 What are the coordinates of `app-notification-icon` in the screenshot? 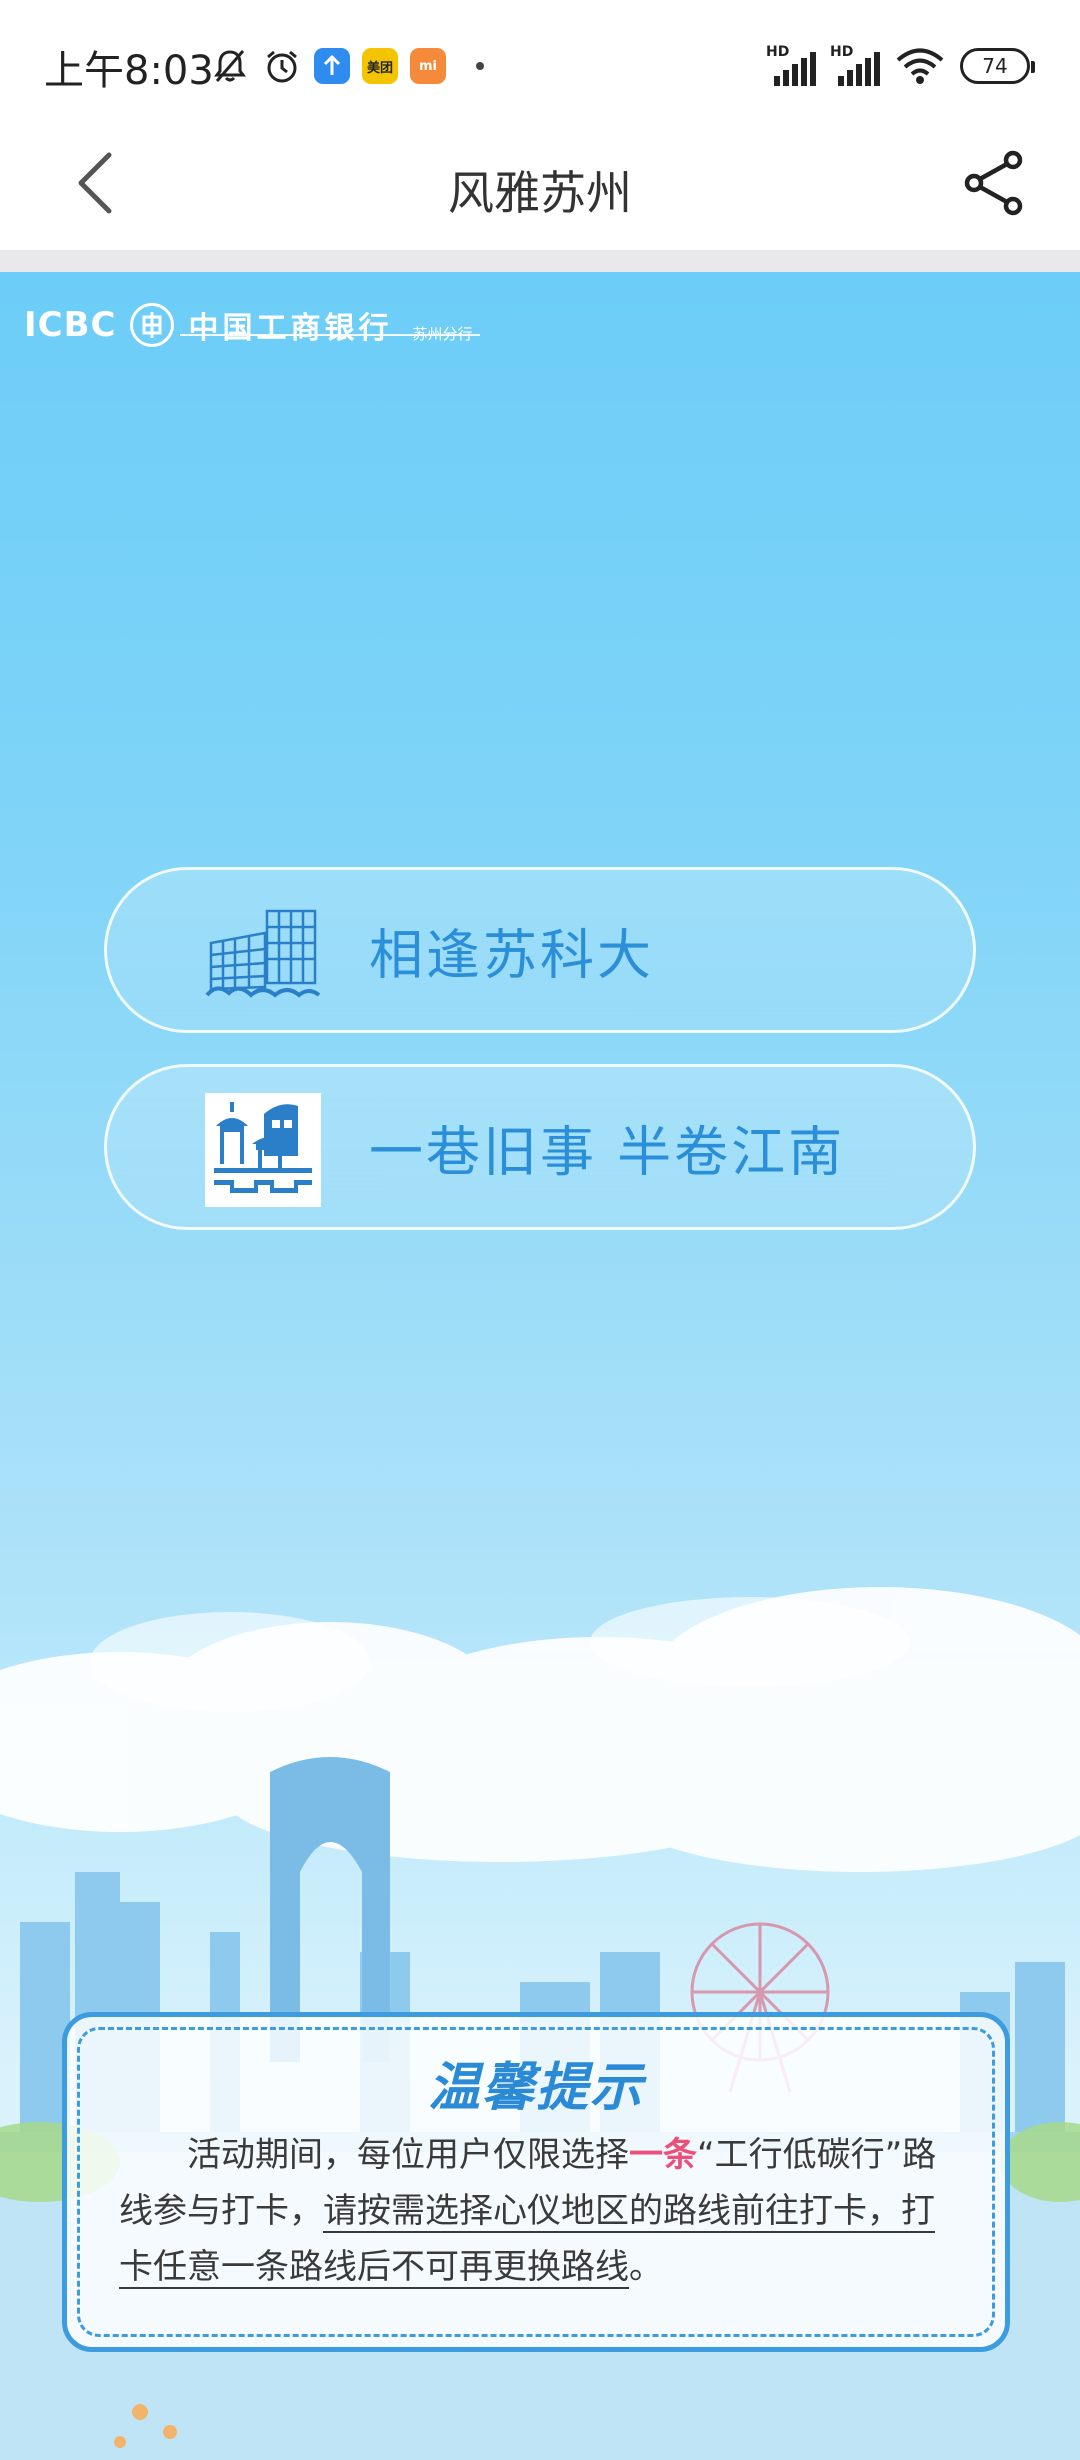 It's located at (332, 66).